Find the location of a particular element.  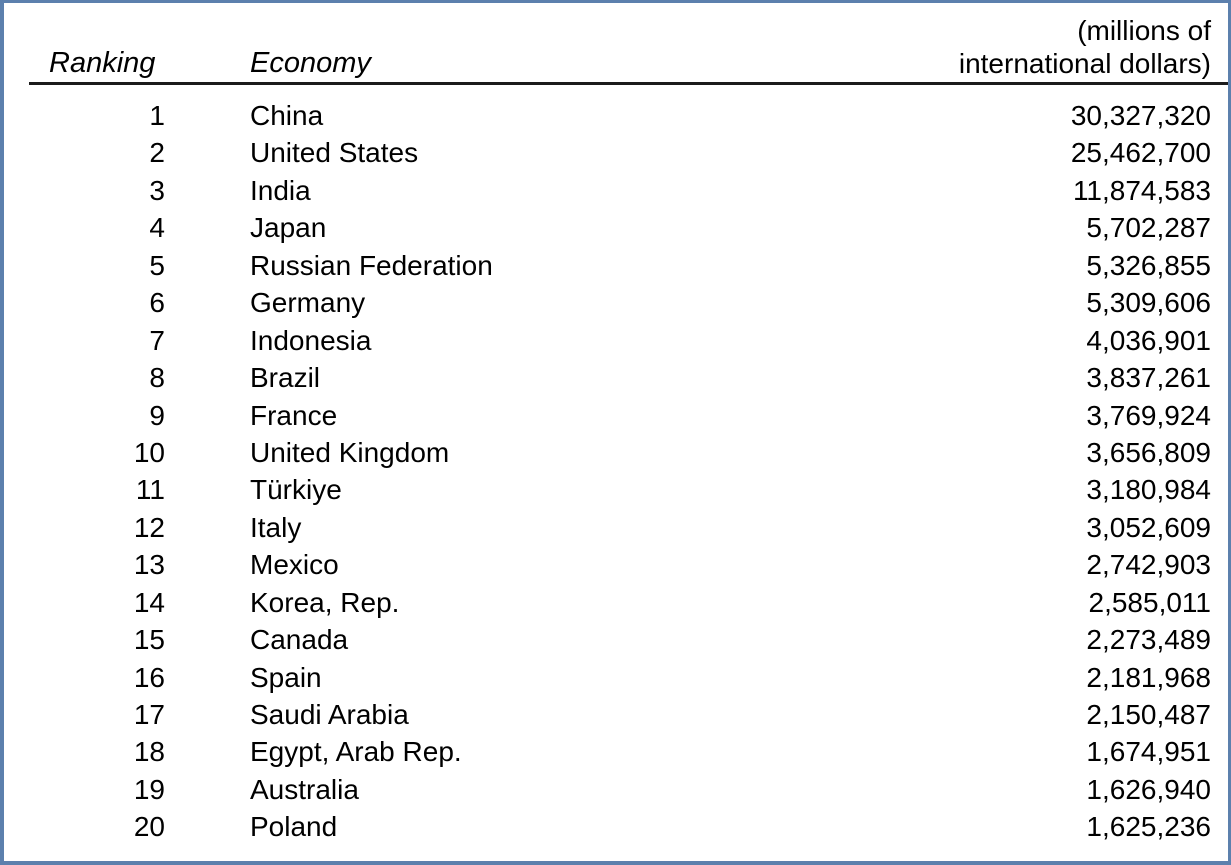

cell-economy: Türkiye is located at coordinates (296, 490).